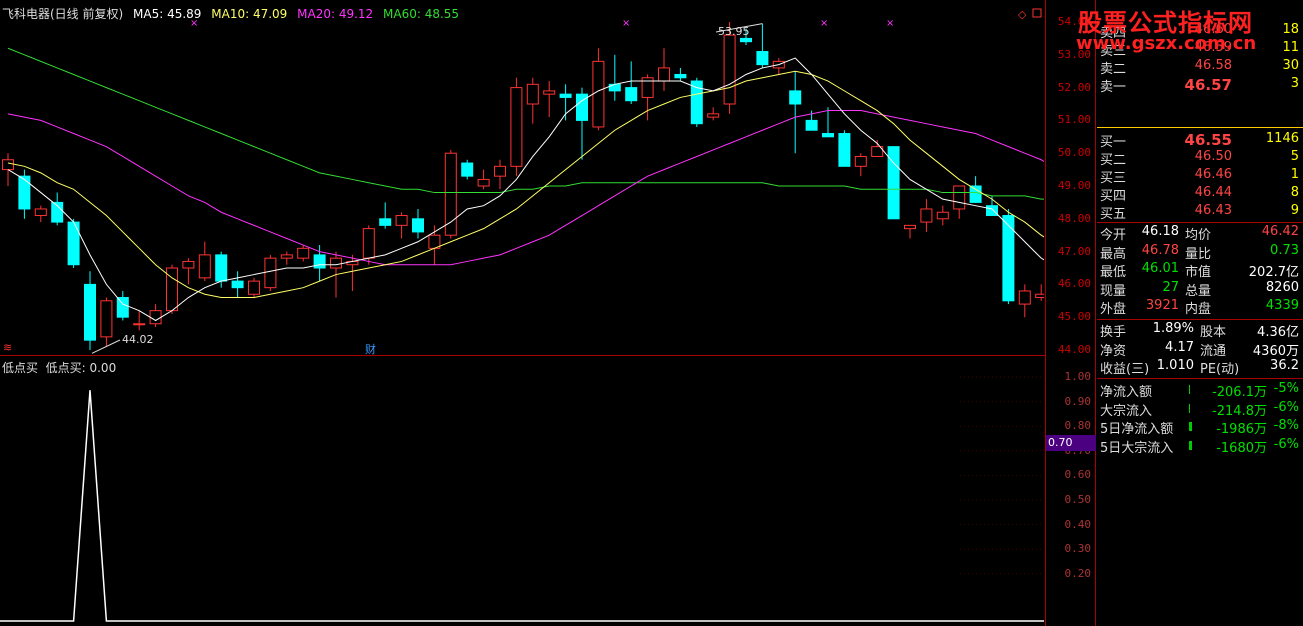 The width and height of the screenshot is (1303, 626). Describe the element at coordinates (1074, 317) in the screenshot. I see `price-tick: 45.00` at that location.